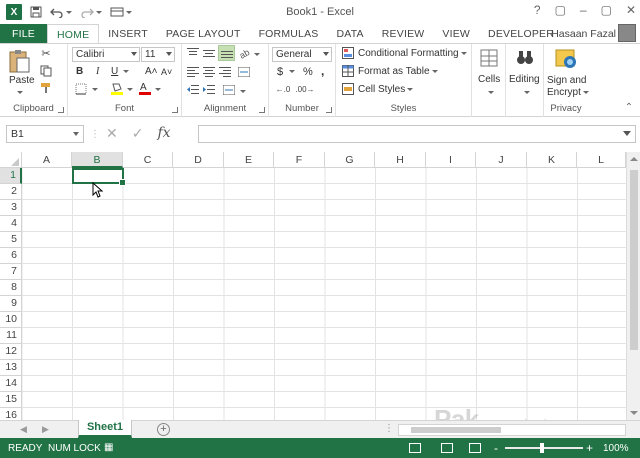 This screenshot has width=640, height=458. I want to click on column-header-c: C, so click(148, 160).